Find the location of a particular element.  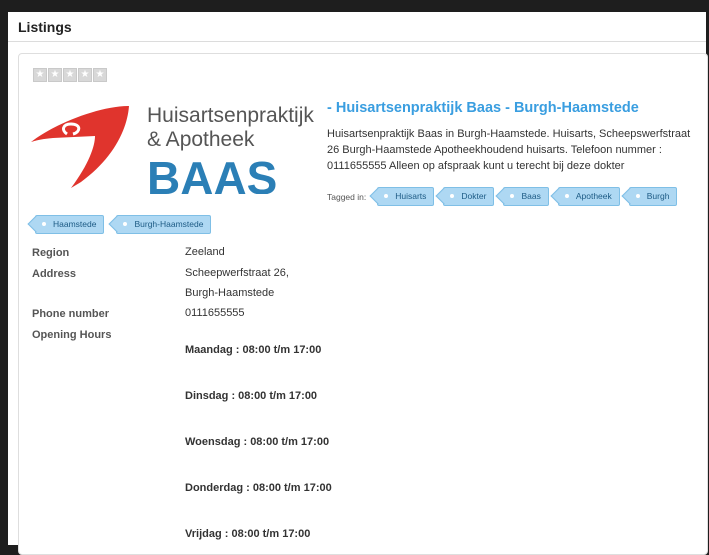

rating-stars: ★ ★ ★ ★ ★ is located at coordinates (70, 75).